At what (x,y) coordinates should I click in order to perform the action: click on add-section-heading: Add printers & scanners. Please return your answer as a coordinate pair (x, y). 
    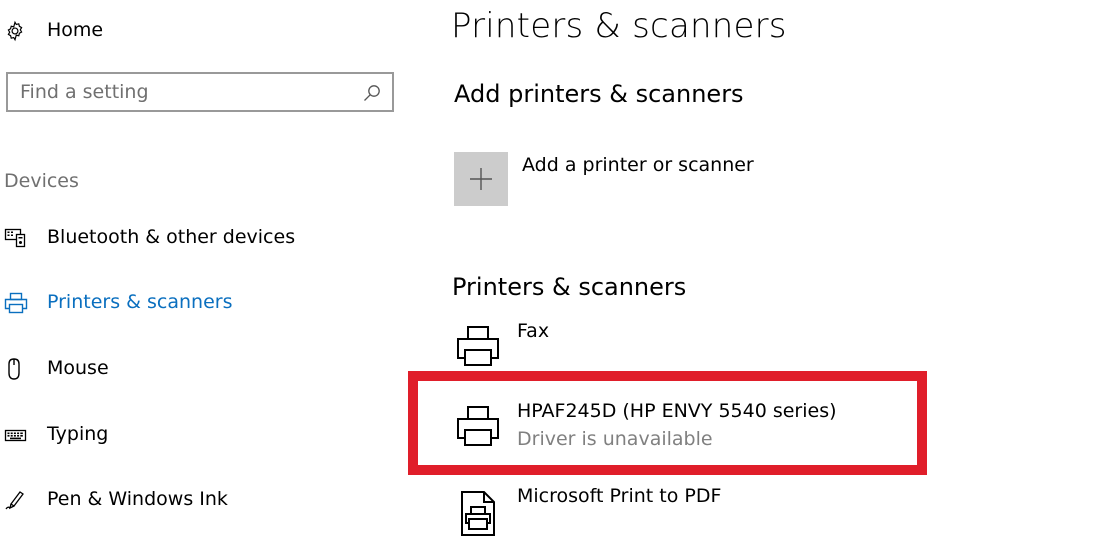
    Looking at the image, I should click on (599, 94).